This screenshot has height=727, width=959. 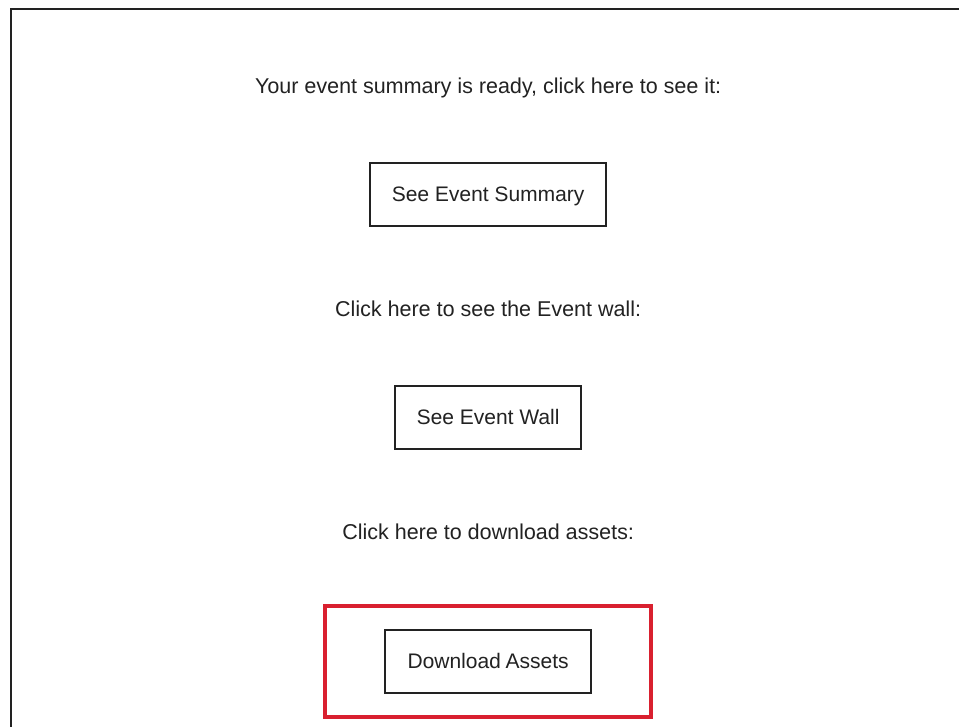 I want to click on prompt-text: Your event summary is ready, click here to see it:, so click(x=488, y=86).